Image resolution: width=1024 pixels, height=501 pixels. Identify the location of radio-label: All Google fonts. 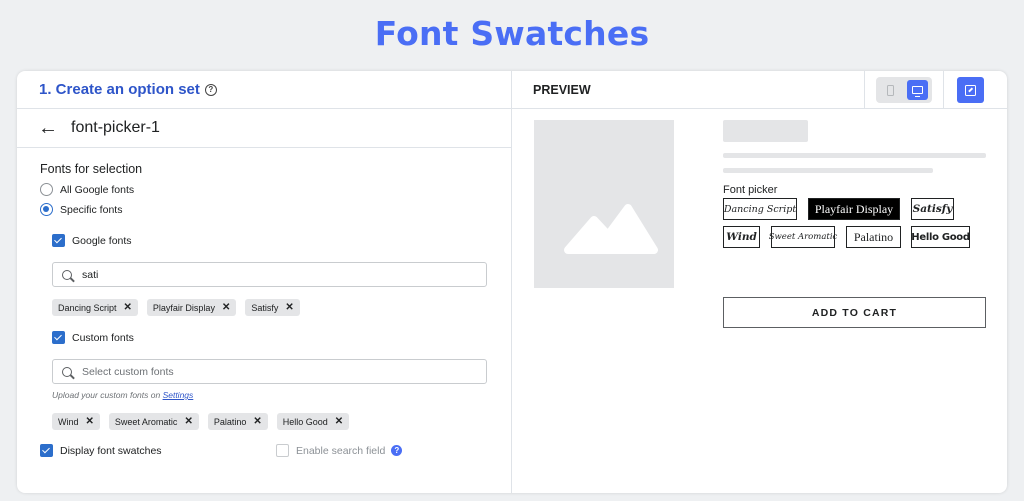
(97, 189).